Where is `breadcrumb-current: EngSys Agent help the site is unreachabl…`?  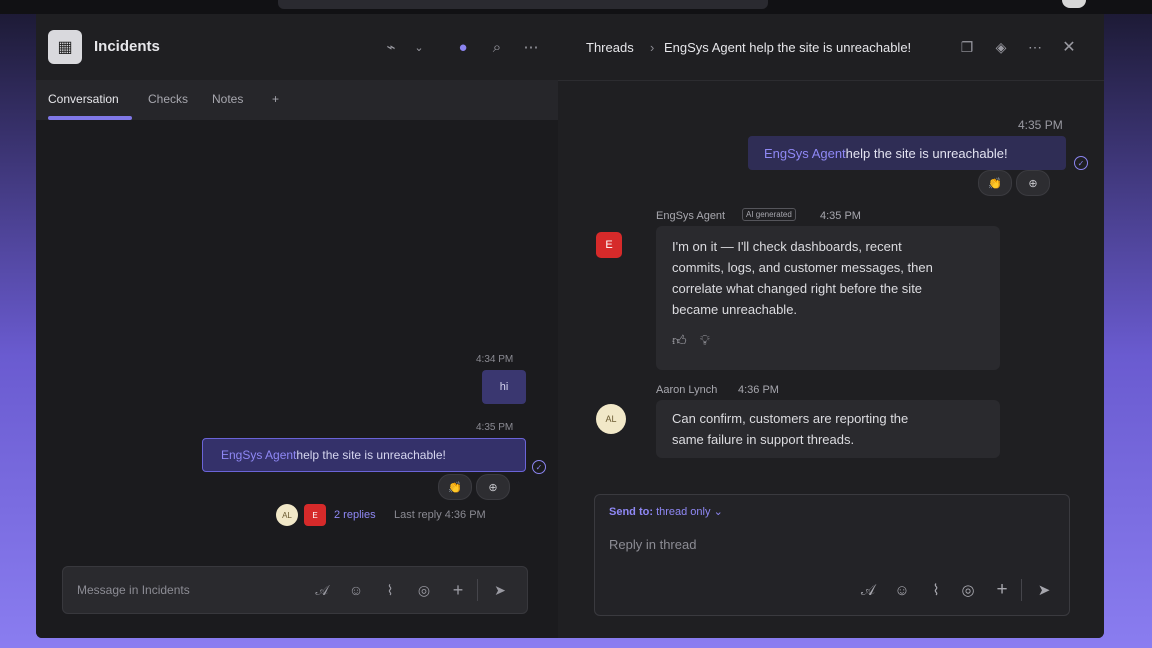
breadcrumb-current: EngSys Agent help the site is unreachabl… is located at coordinates (788, 47).